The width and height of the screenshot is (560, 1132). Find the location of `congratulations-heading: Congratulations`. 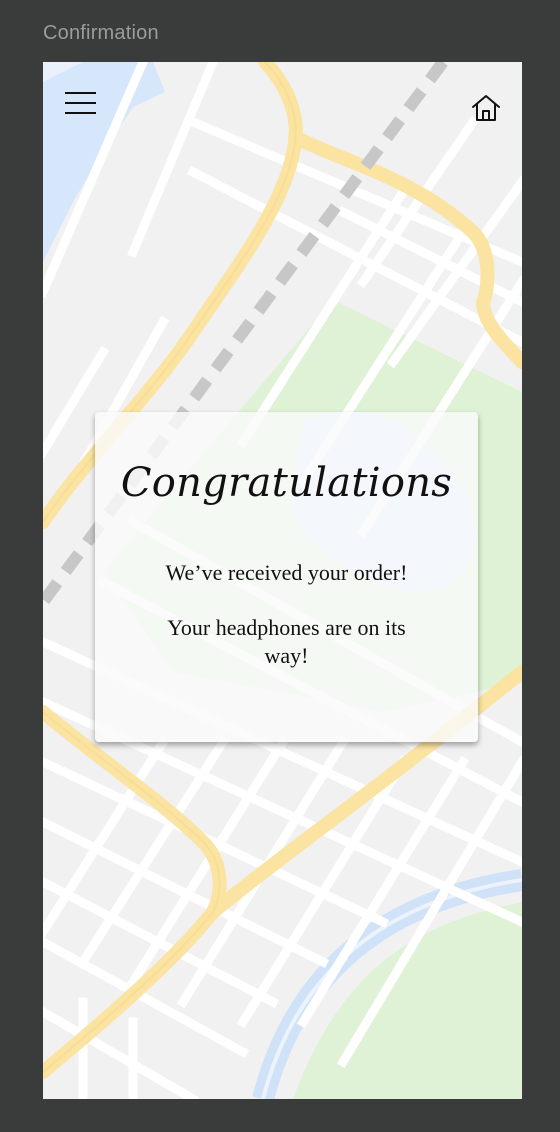

congratulations-heading: Congratulations is located at coordinates (286, 483).